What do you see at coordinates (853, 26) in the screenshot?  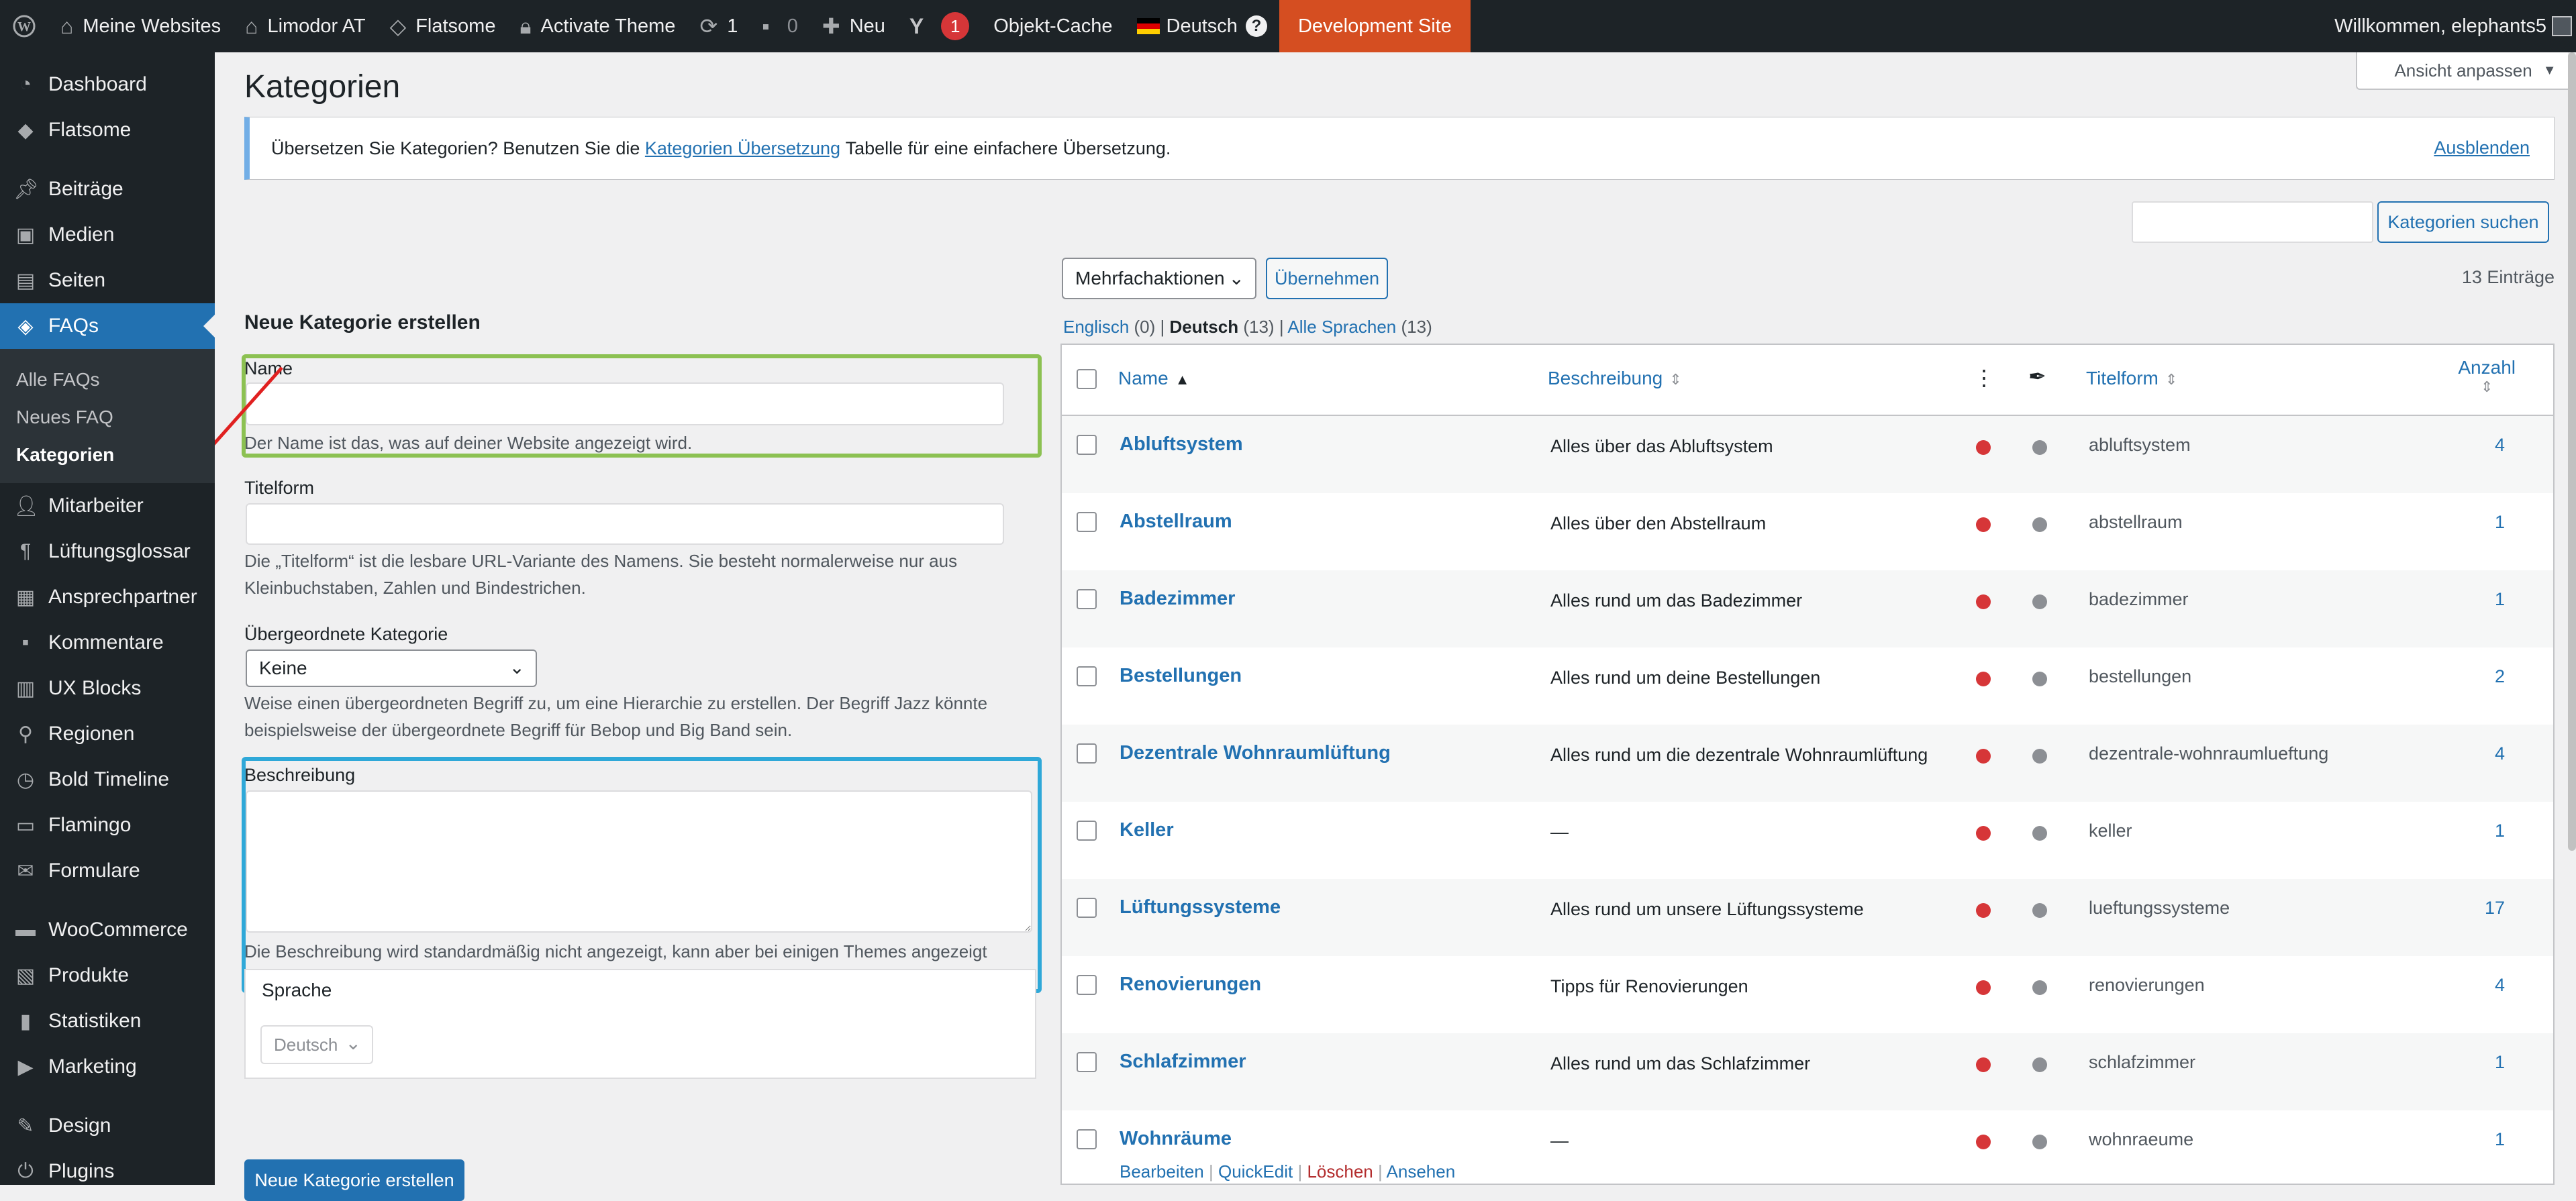 I see `new-content-menu: ✚ Neu` at bounding box center [853, 26].